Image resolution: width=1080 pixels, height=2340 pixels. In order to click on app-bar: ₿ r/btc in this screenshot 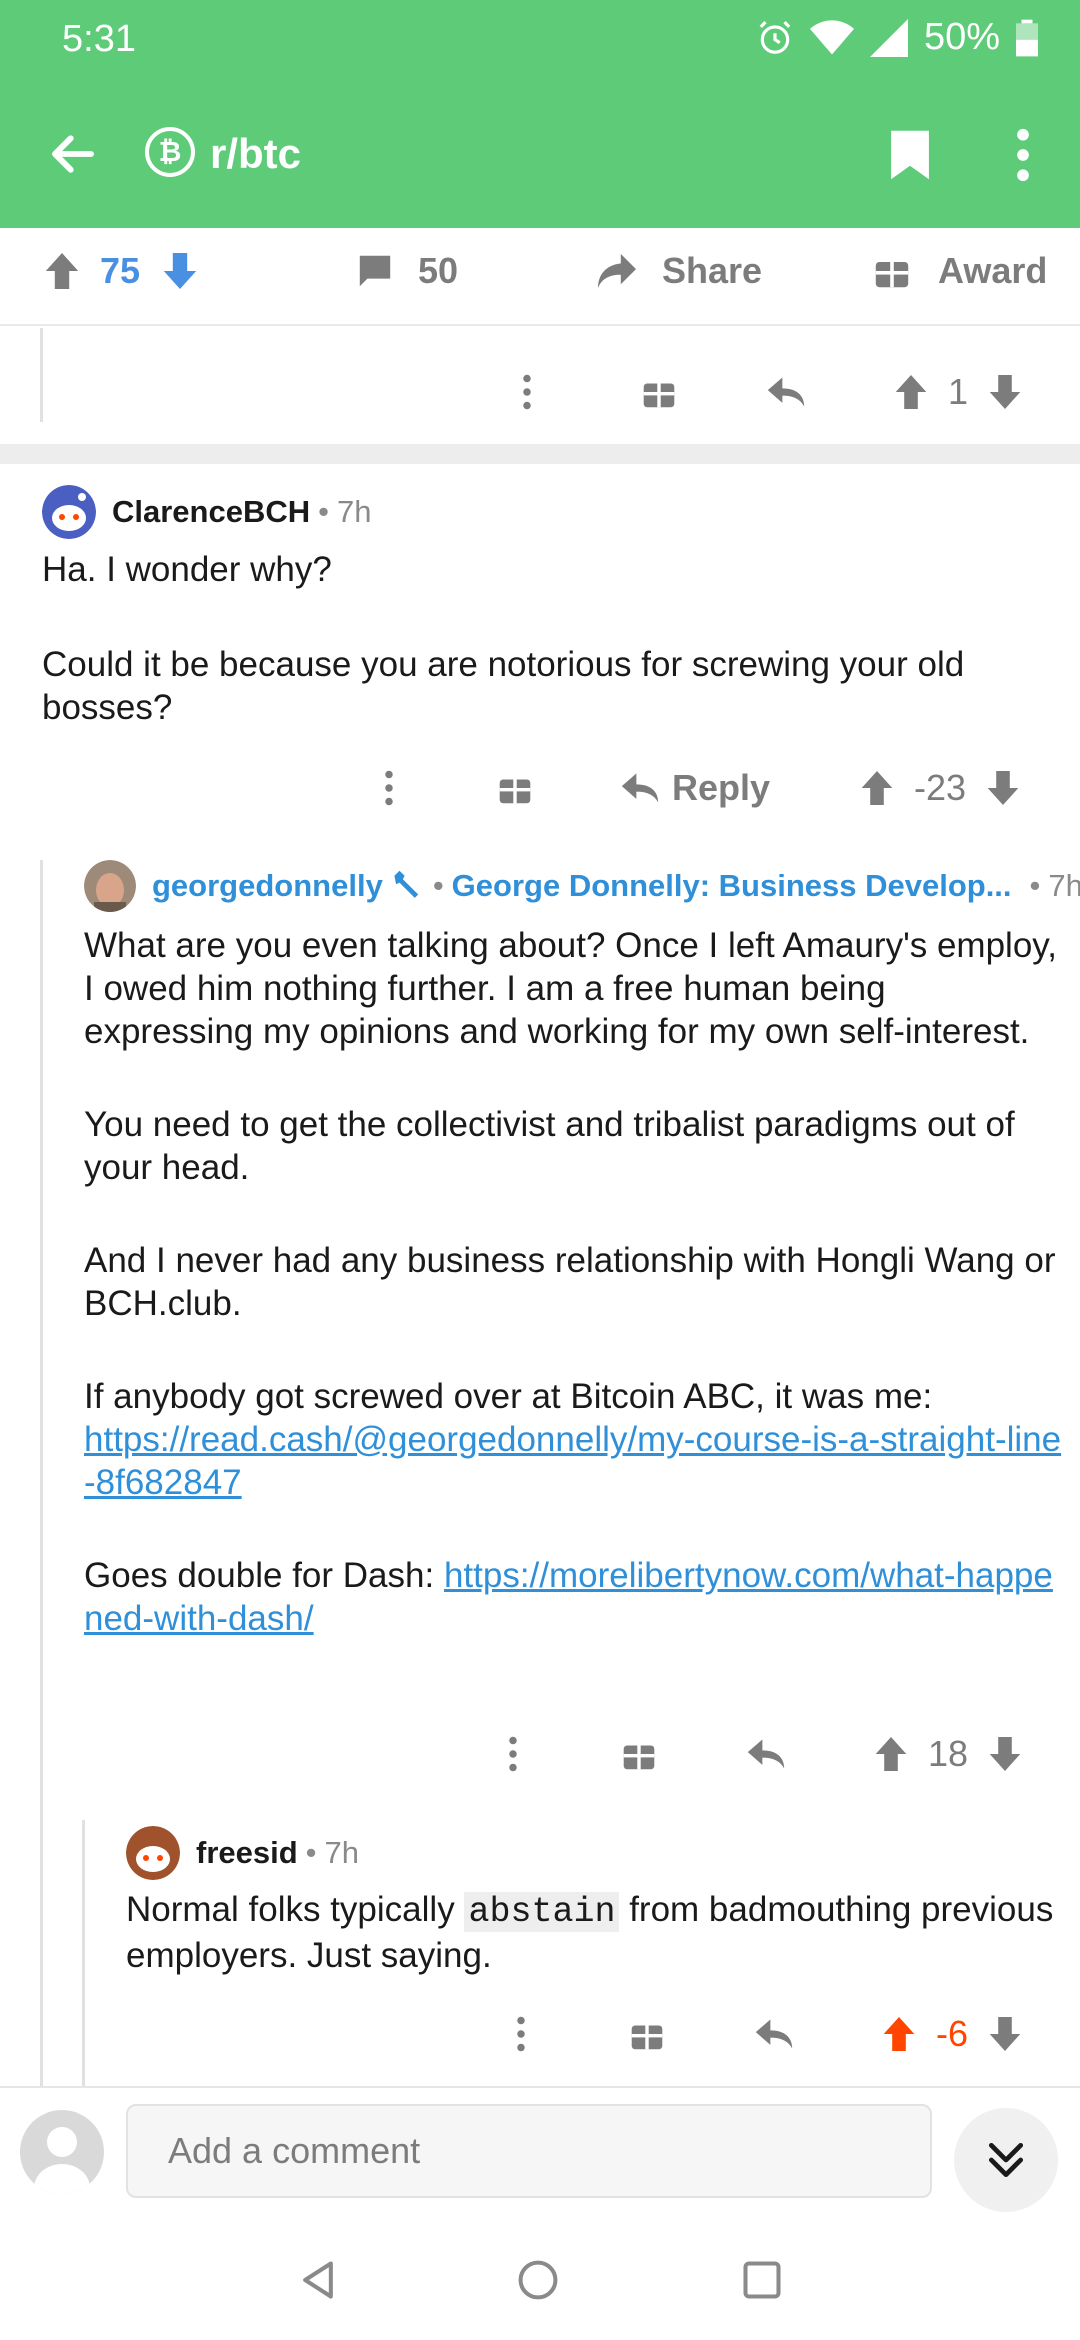, I will do `click(540, 154)`.